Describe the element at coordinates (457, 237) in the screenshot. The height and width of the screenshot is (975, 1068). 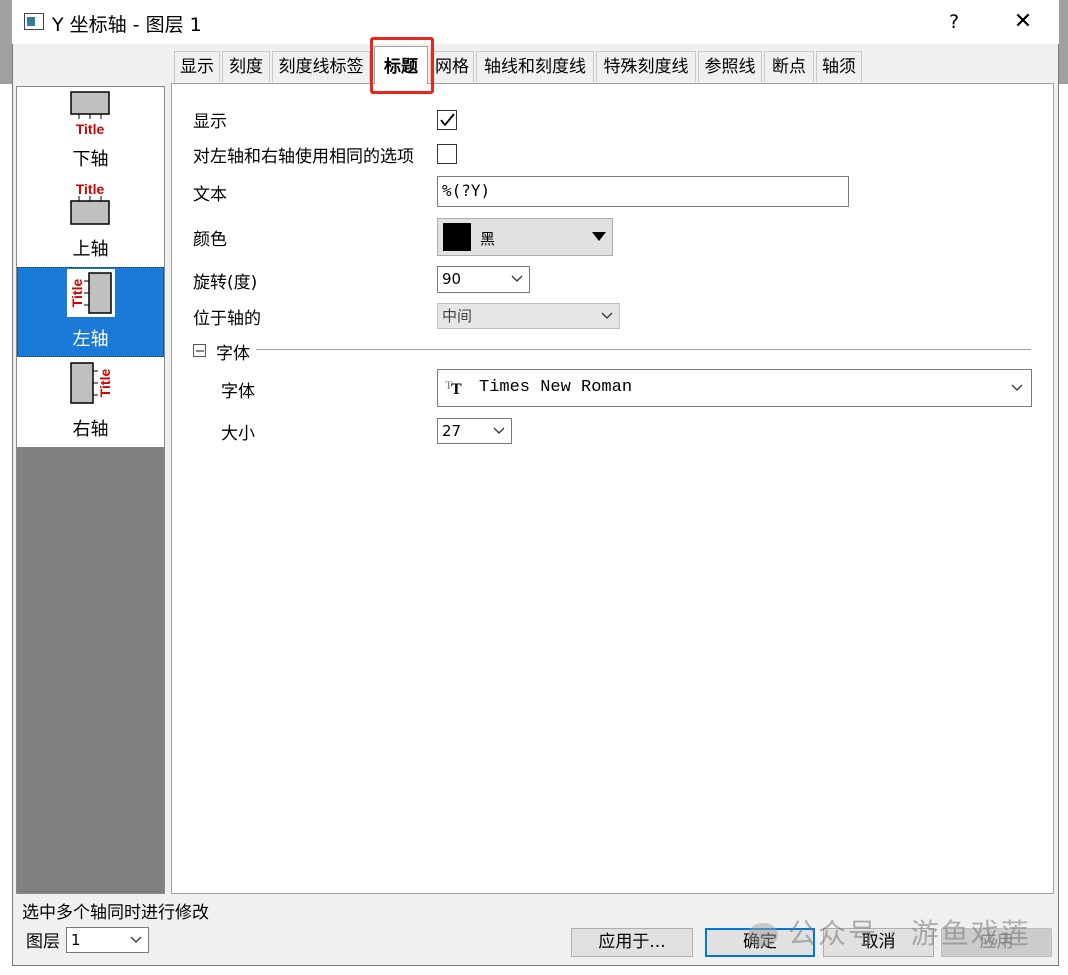
I see `color-swatch` at that location.